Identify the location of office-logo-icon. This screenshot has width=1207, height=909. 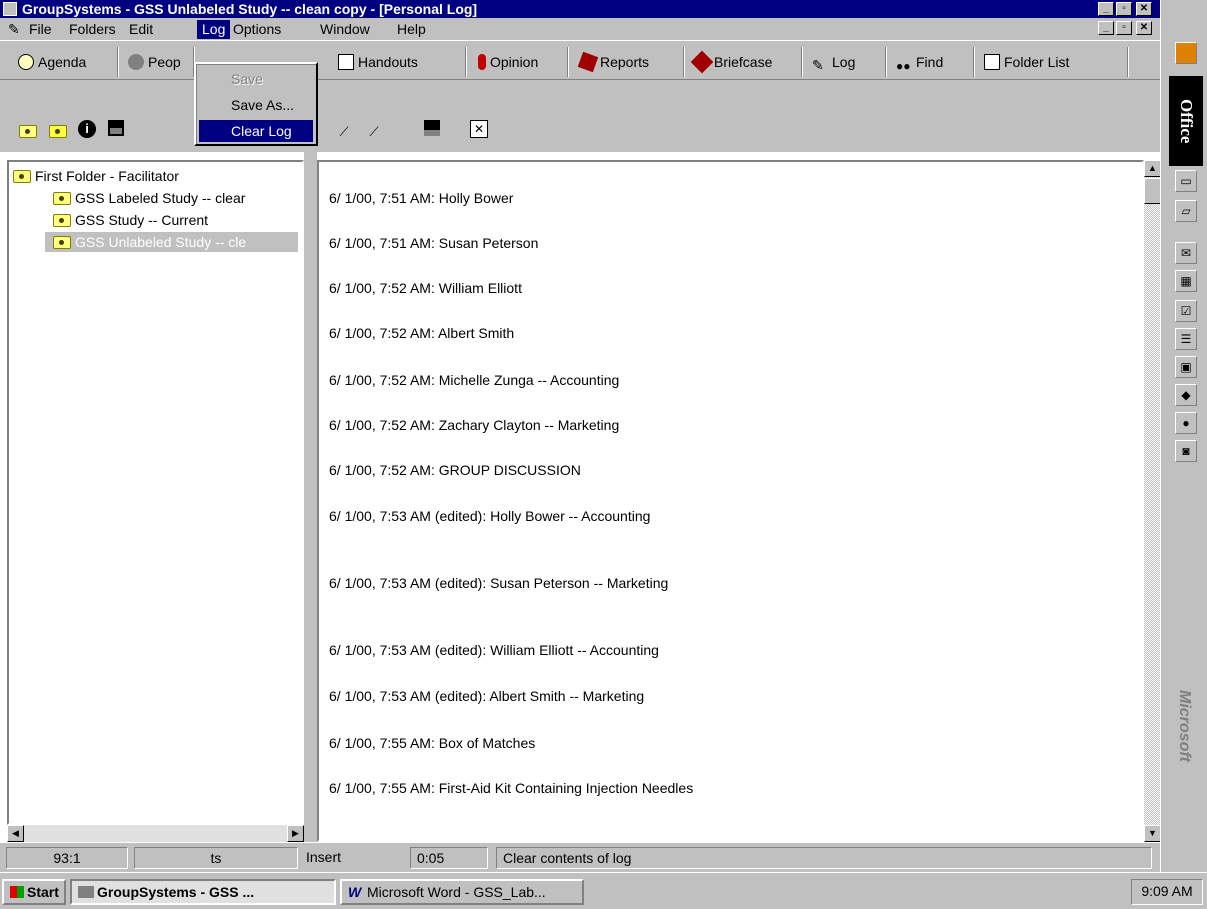
(1186, 53).